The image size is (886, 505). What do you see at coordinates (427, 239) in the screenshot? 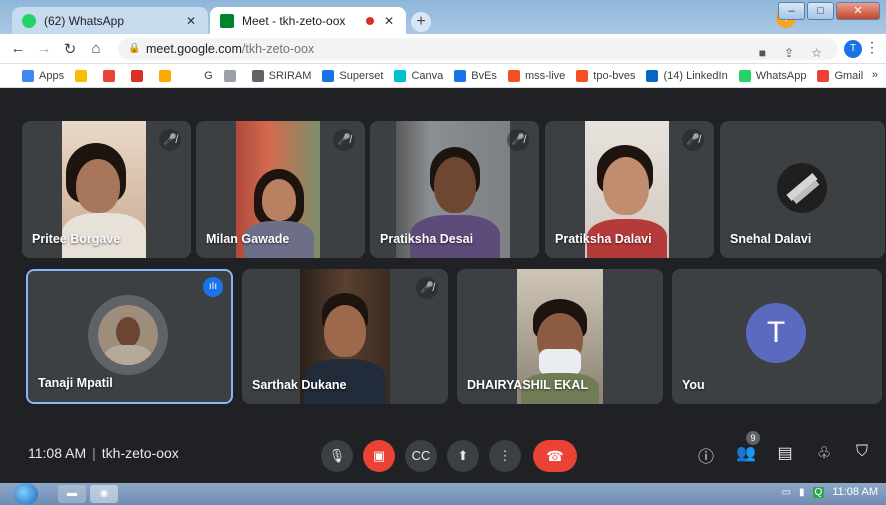
I see `participant-name: Pratiksha Desai` at bounding box center [427, 239].